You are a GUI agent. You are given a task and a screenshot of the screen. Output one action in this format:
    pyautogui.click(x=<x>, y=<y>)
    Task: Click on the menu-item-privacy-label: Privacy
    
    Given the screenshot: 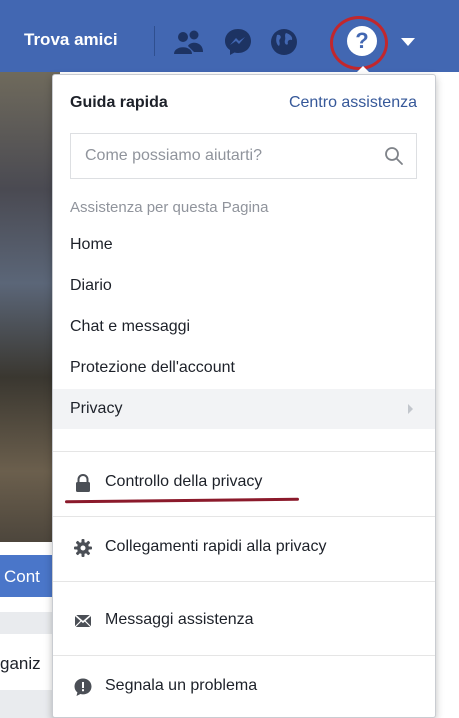 What is the action you would take?
    pyautogui.click(x=96, y=408)
    